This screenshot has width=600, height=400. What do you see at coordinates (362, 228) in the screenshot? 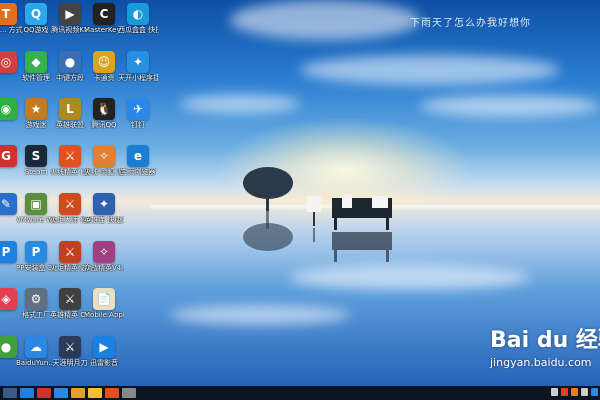
I see `piano-silhouette` at bounding box center [362, 228].